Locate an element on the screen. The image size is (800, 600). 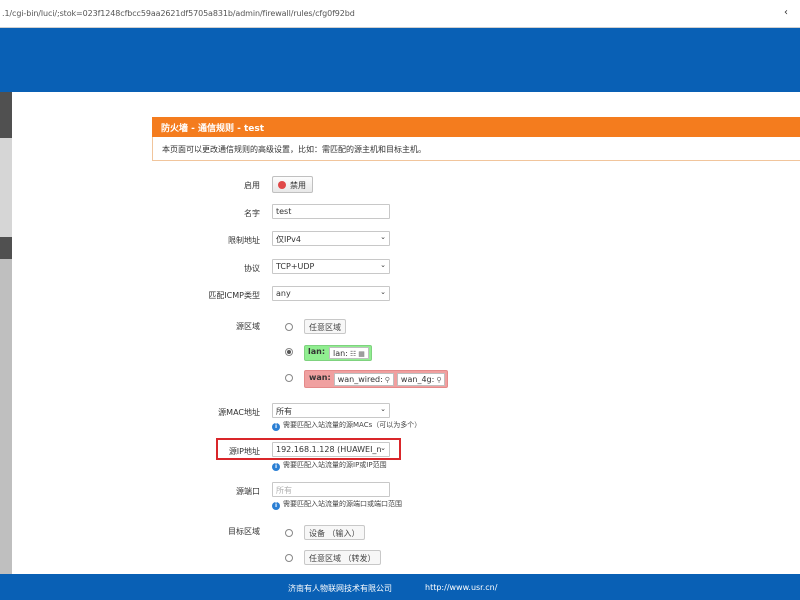
wired-network-icon: ⚲ is located at coordinates (387, 380).